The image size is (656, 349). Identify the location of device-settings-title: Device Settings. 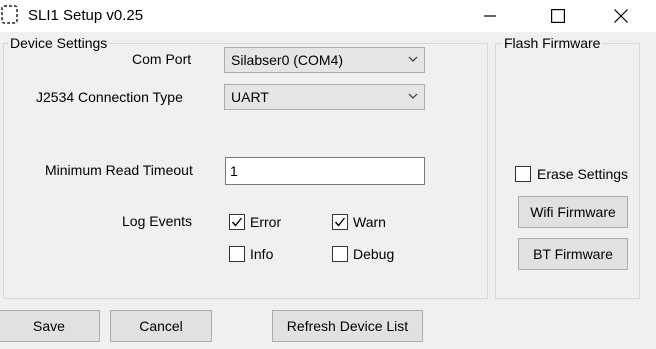
(59, 43).